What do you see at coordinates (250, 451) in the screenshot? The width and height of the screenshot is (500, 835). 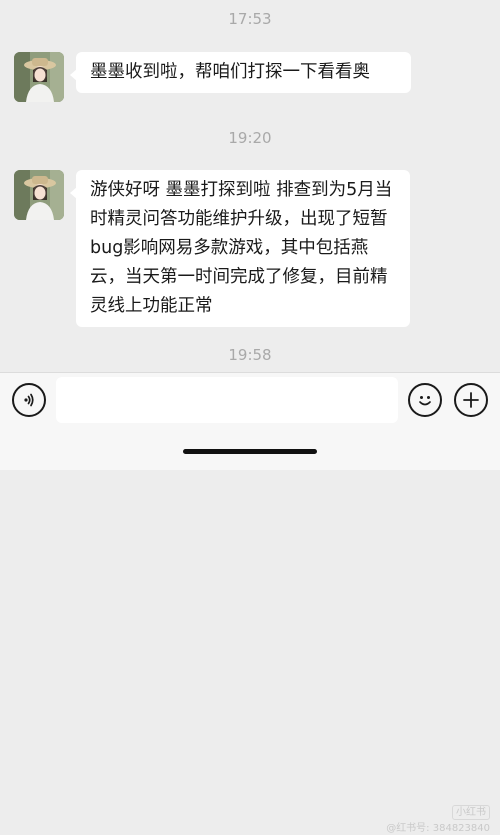 I see `home-indicator` at bounding box center [250, 451].